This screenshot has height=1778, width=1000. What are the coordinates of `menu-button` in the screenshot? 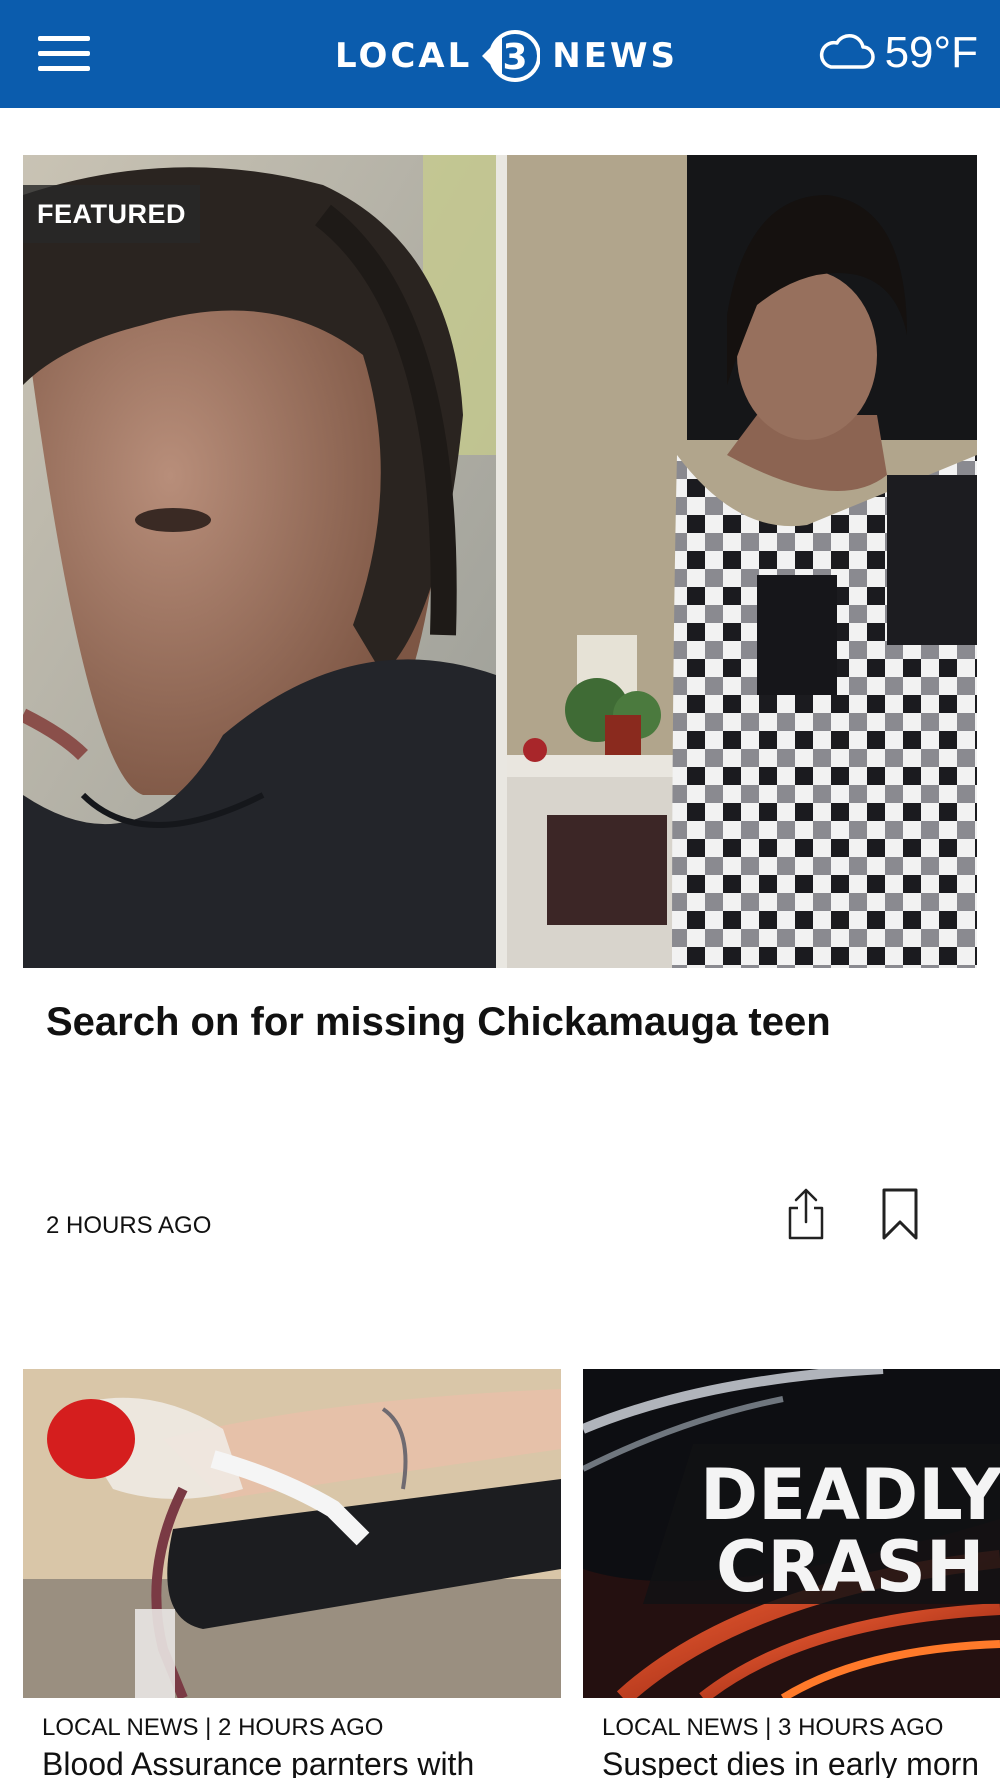 It's located at (64, 55).